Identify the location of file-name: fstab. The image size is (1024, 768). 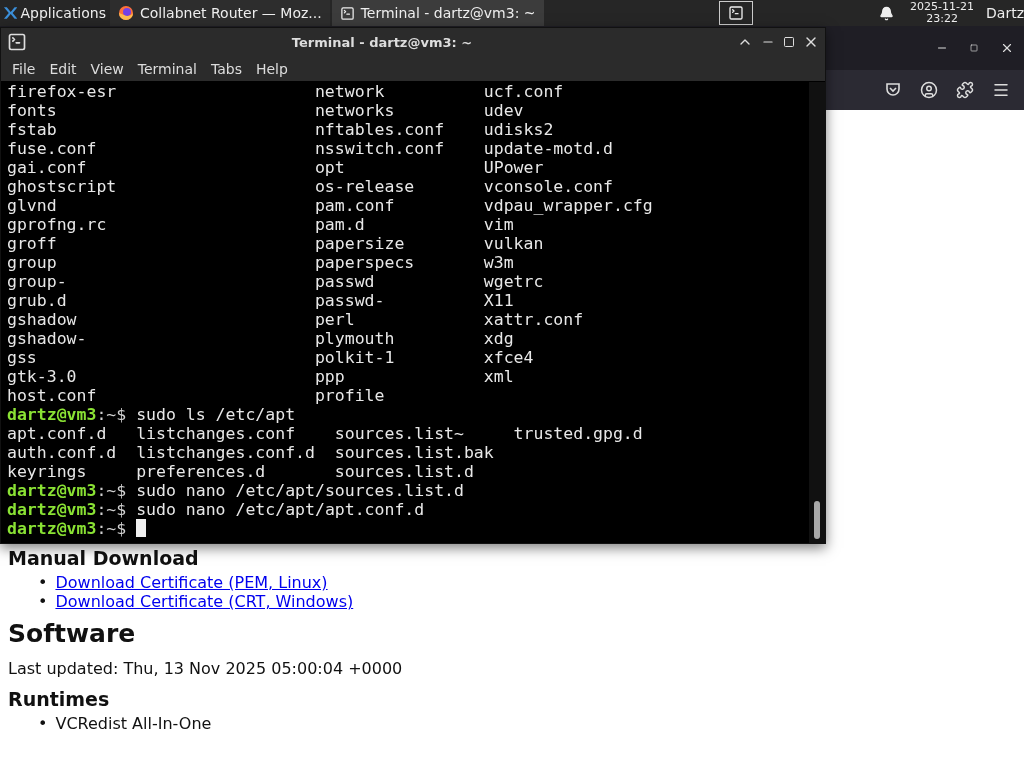
(32, 129).